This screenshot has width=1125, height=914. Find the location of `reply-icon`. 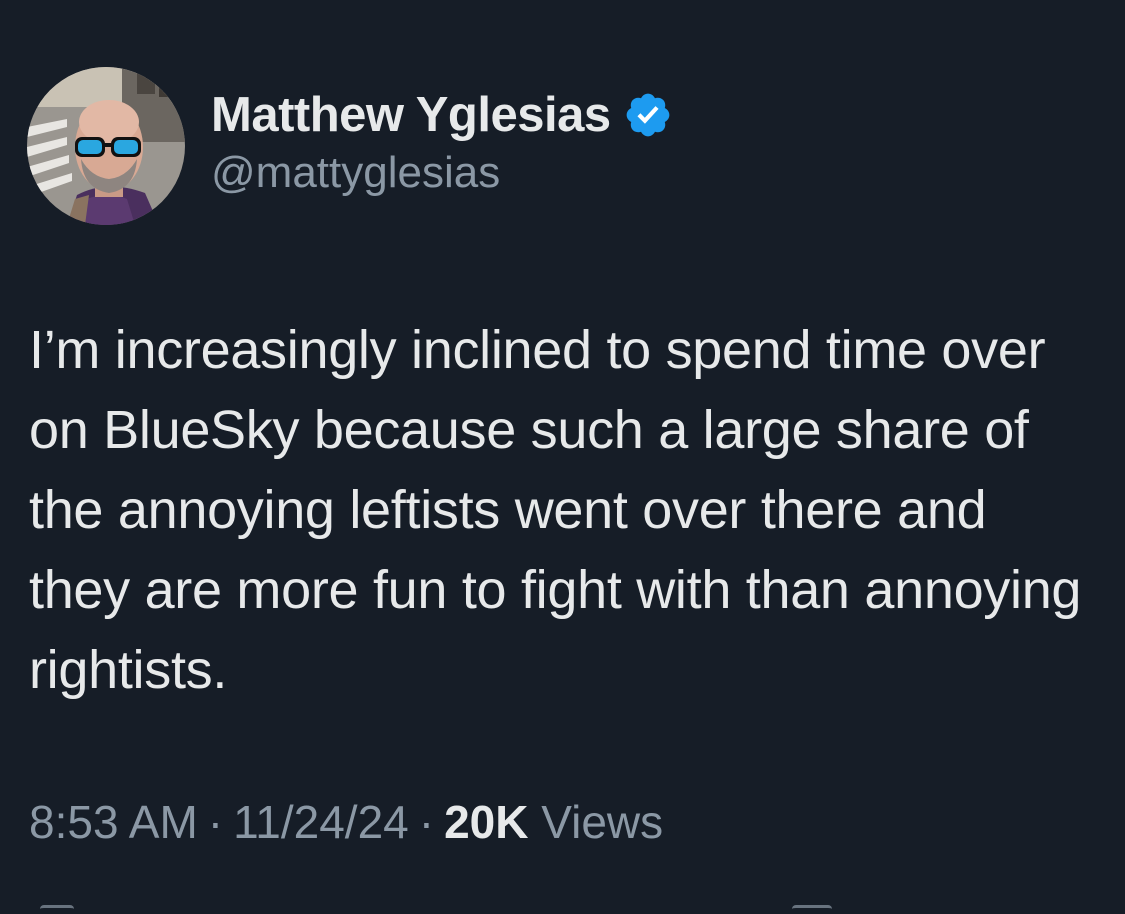

reply-icon is located at coordinates (57, 909).